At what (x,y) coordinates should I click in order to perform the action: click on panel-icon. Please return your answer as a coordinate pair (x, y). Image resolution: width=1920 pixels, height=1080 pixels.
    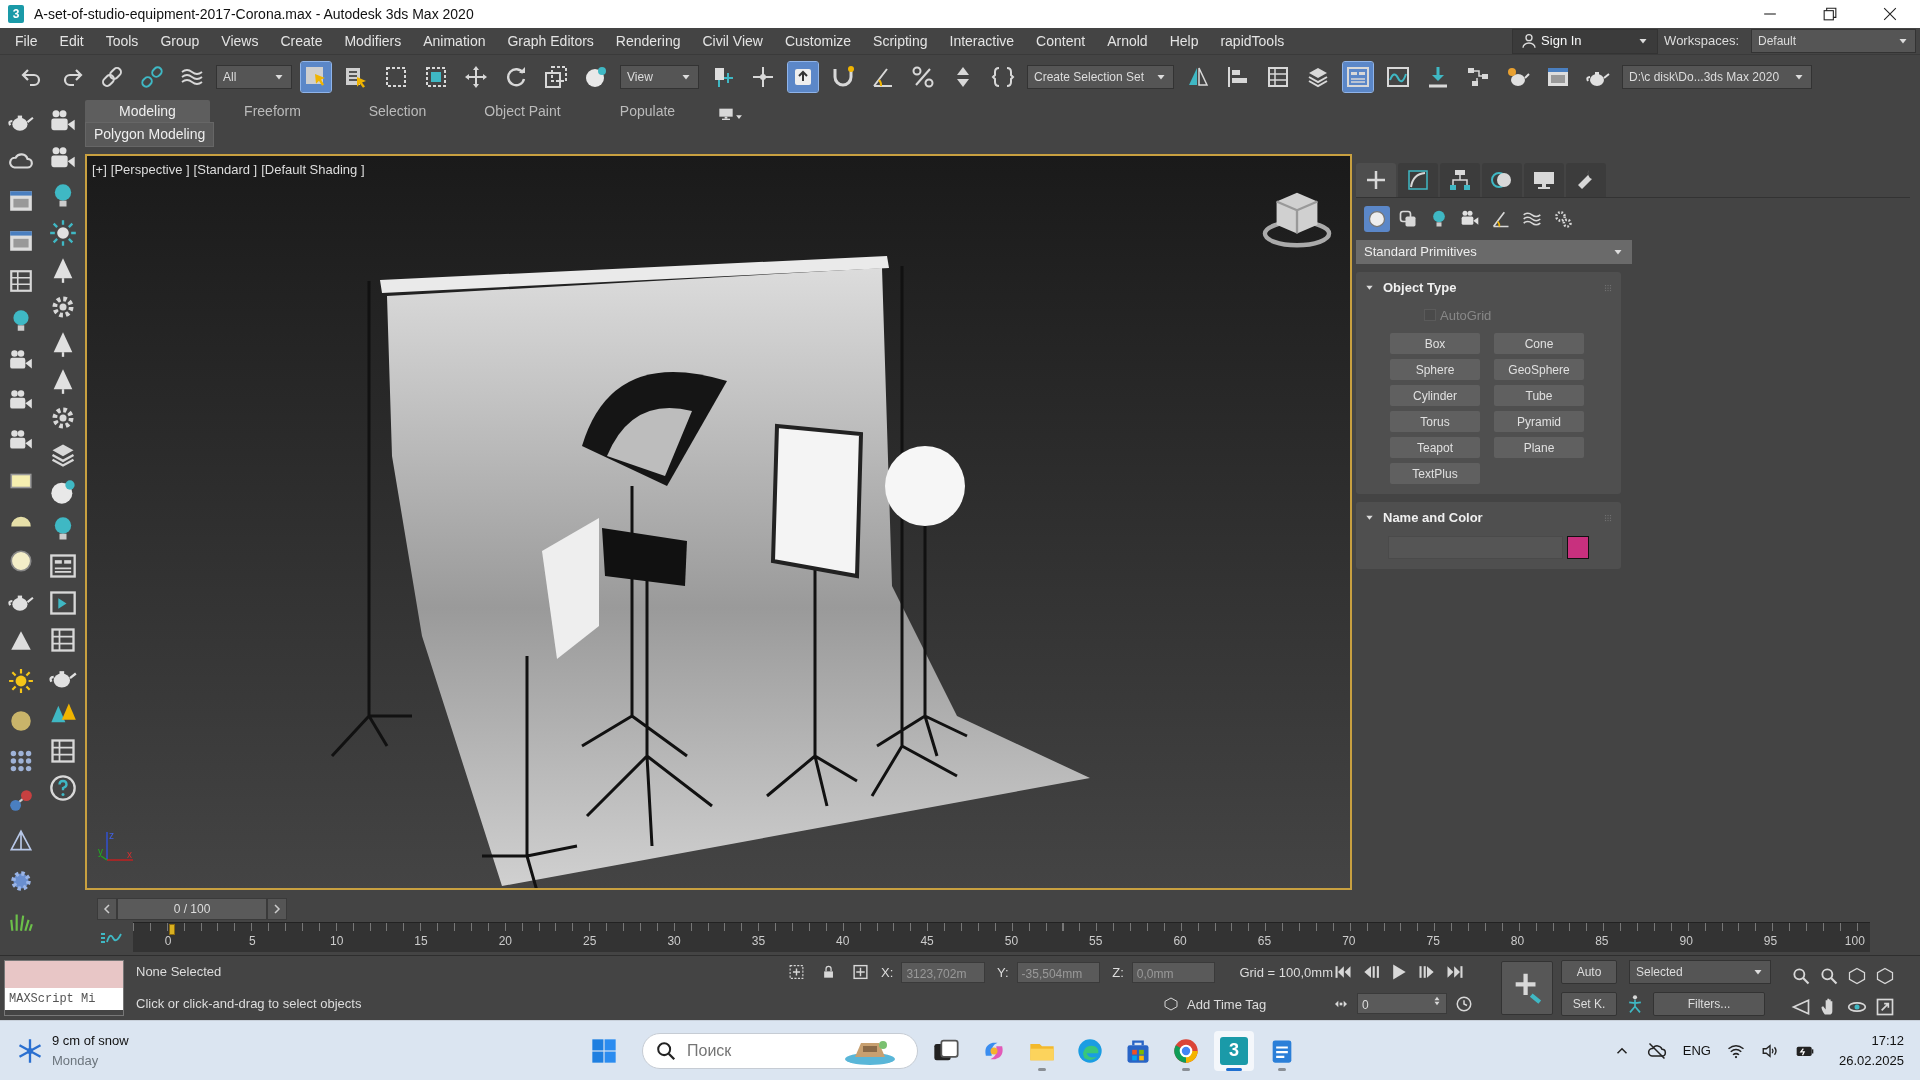
    Looking at the image, I should click on (63, 566).